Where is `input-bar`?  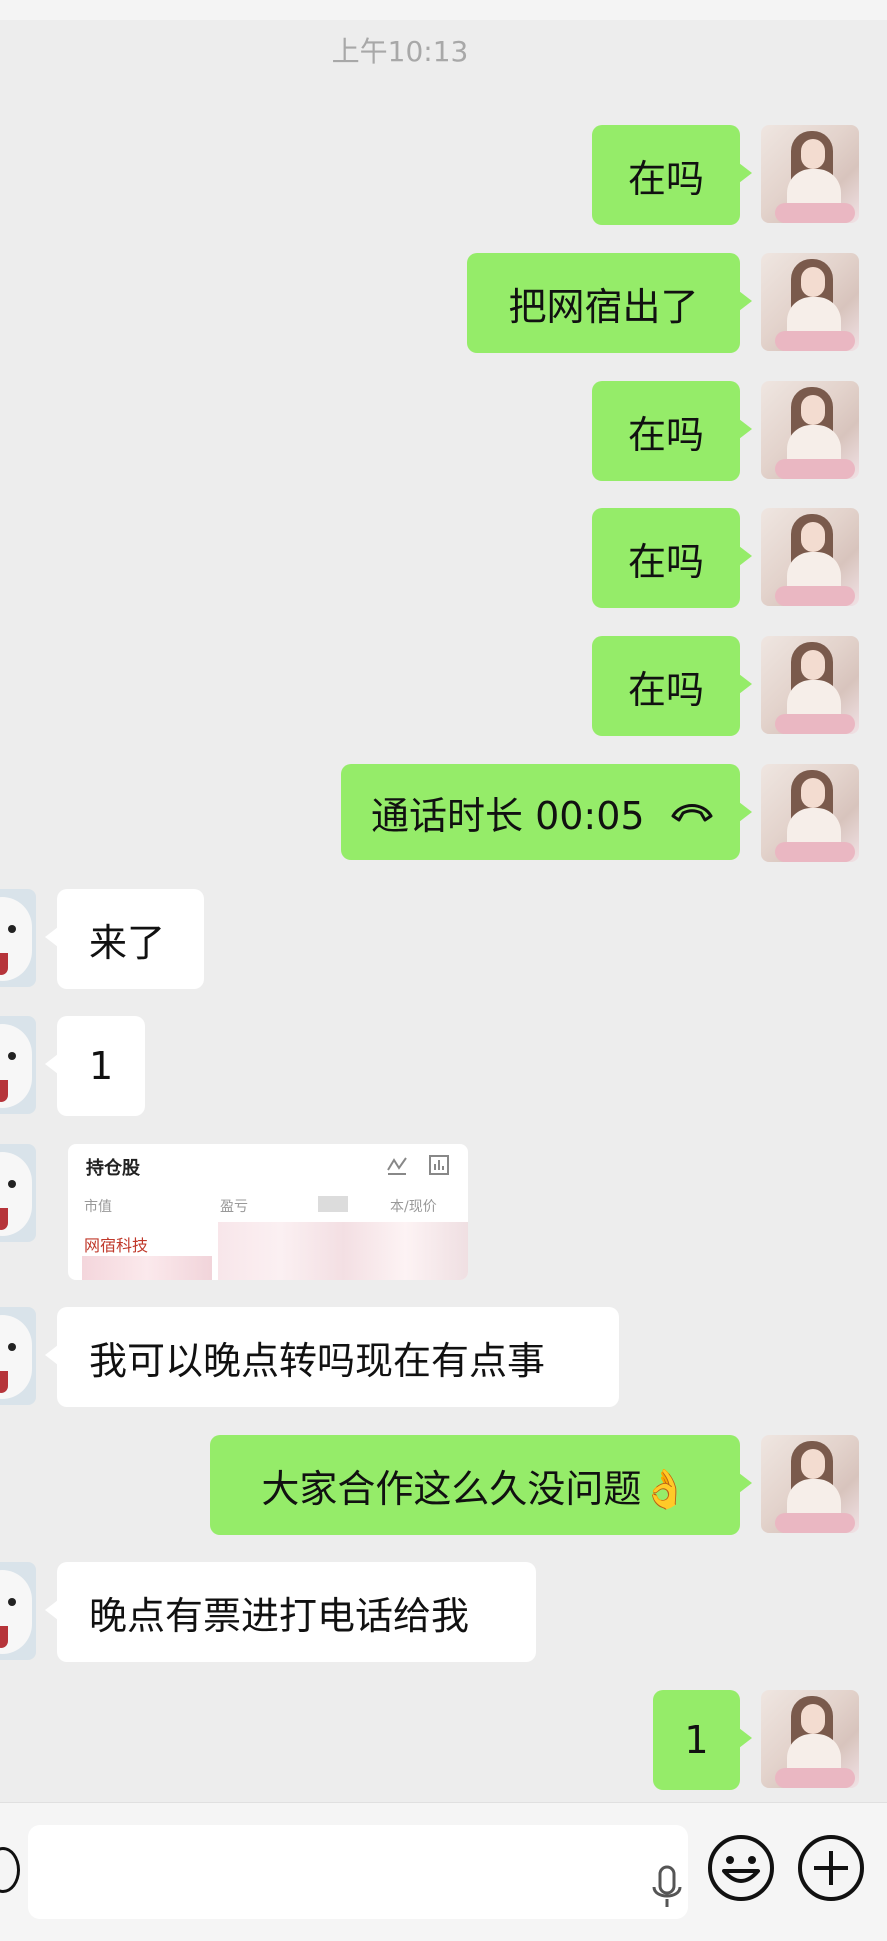
input-bar is located at coordinates (443, 1871).